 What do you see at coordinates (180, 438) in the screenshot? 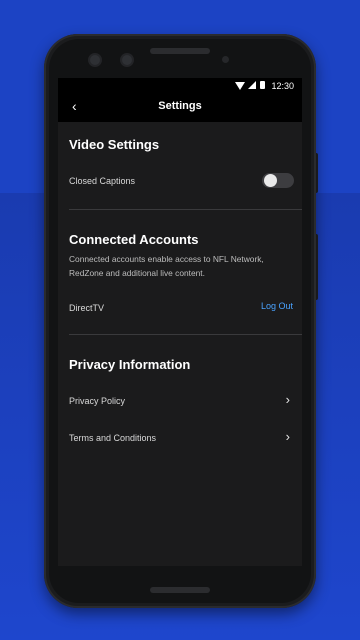
I see `terms-and-conditions-row: Terms and Conditions ›` at bounding box center [180, 438].